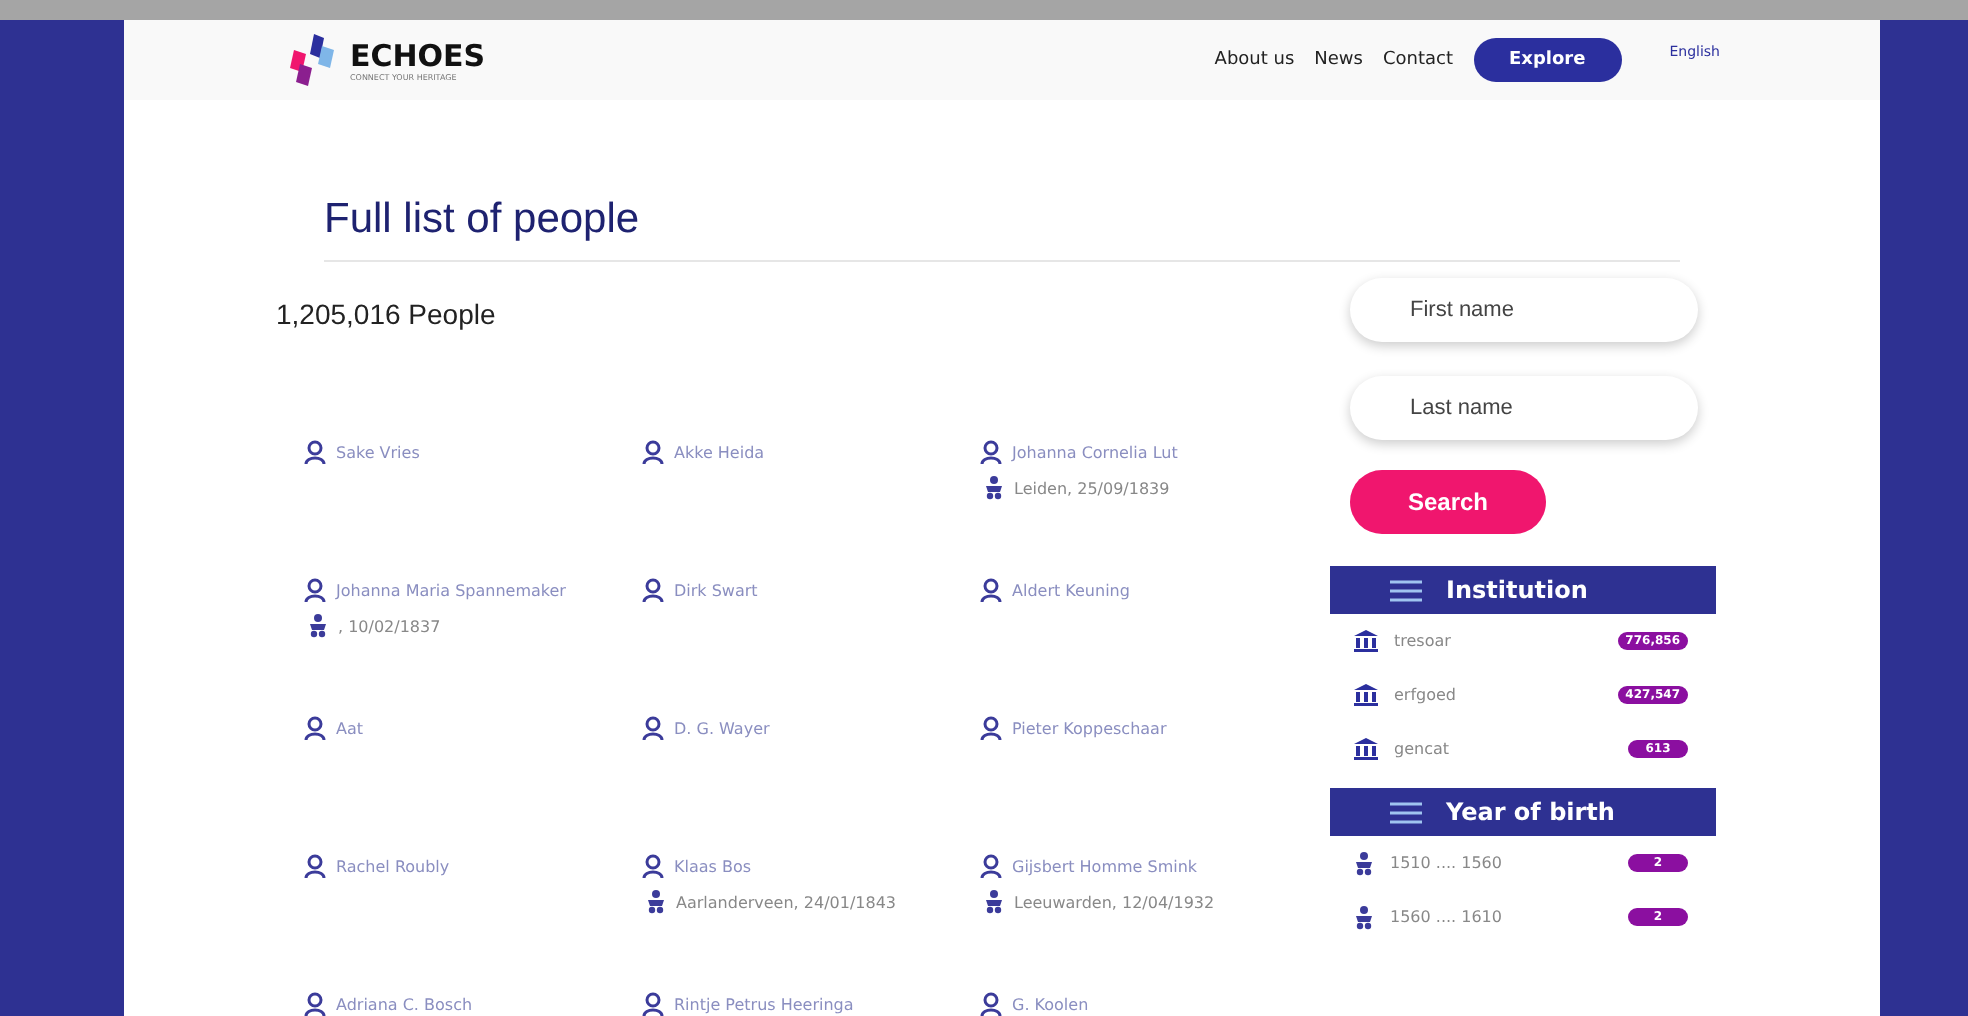  What do you see at coordinates (1524, 408) in the screenshot?
I see `name-field: Last name` at bounding box center [1524, 408].